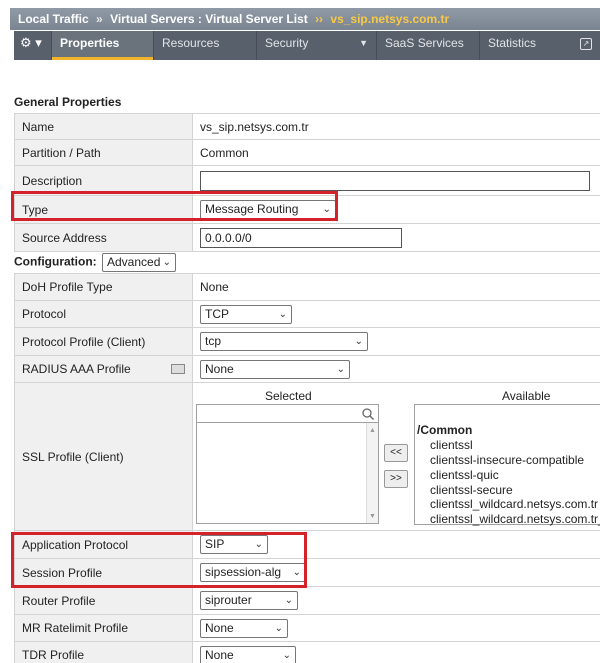 The height and width of the screenshot is (663, 600). Describe the element at coordinates (507, 460) in the screenshot. I see `available-item: clientssl-insecure-compatible` at that location.